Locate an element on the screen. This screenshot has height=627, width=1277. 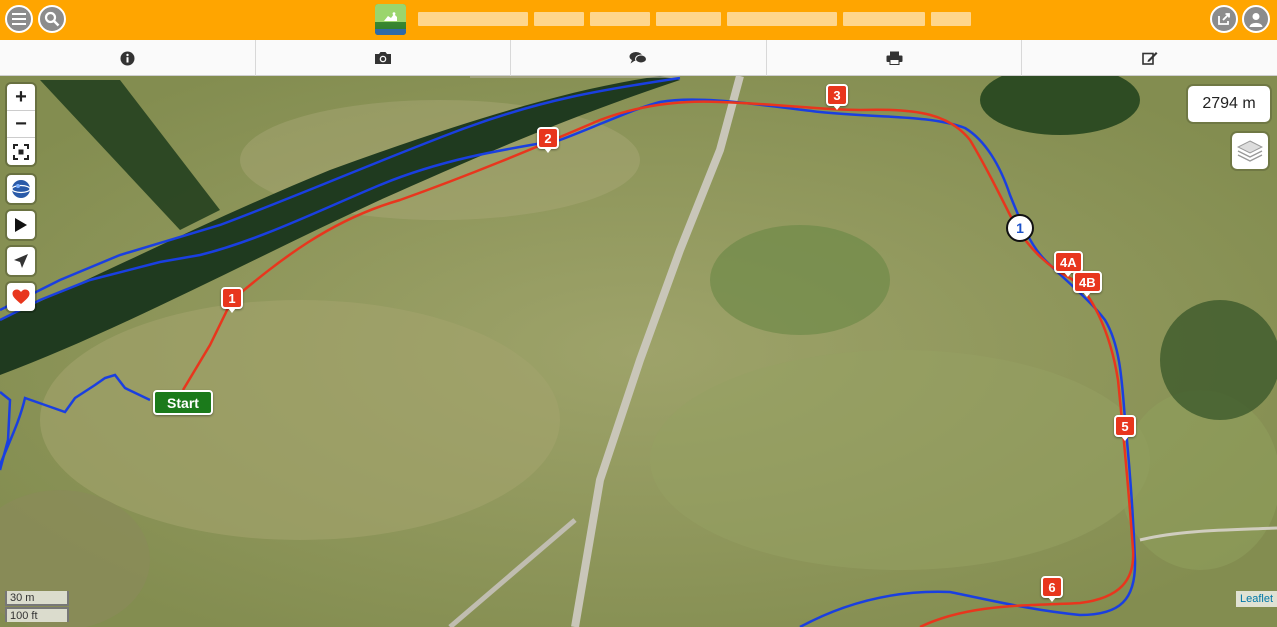
heart-icon is located at coordinates (21, 296).